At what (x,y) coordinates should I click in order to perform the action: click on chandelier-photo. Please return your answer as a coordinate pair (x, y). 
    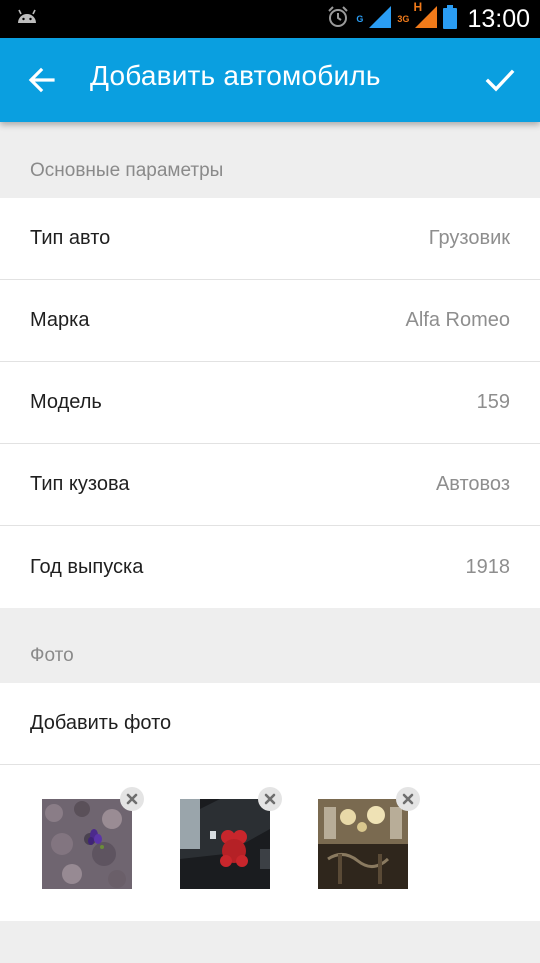
    Looking at the image, I should click on (363, 844).